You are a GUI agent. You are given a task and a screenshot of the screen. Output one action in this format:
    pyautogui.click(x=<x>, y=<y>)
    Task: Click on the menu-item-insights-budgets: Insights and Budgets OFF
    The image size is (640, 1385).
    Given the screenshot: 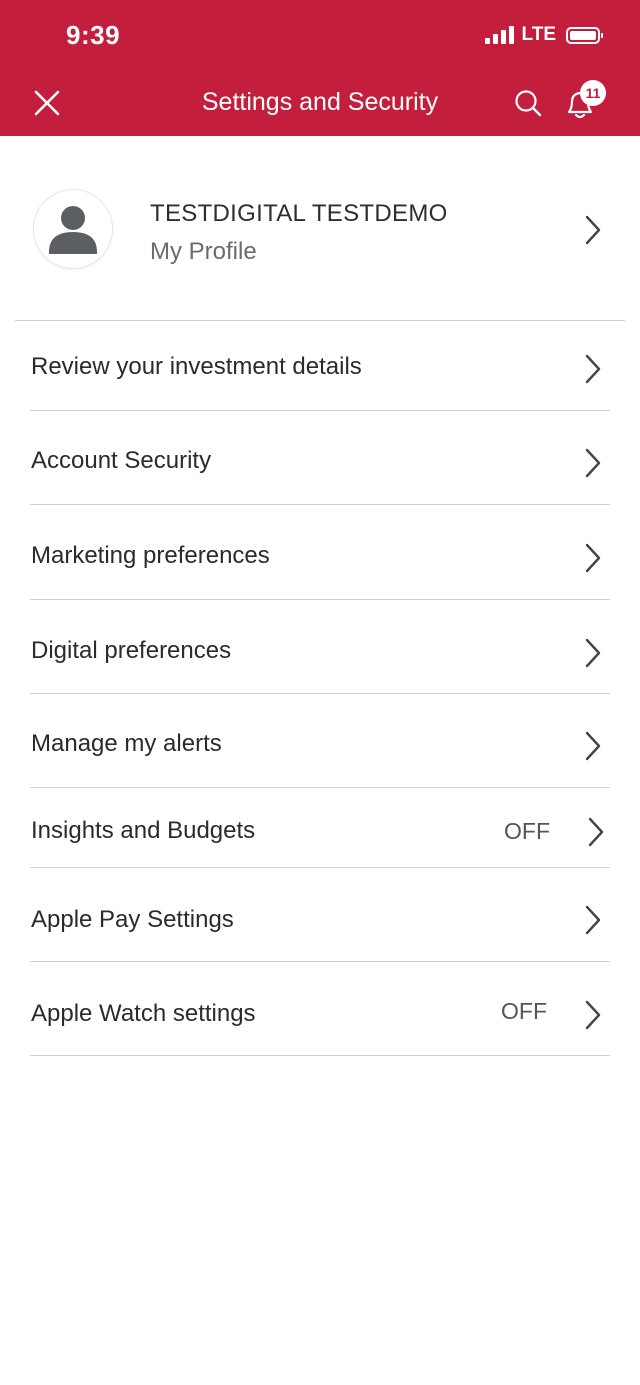 What is the action you would take?
    pyautogui.click(x=320, y=828)
    